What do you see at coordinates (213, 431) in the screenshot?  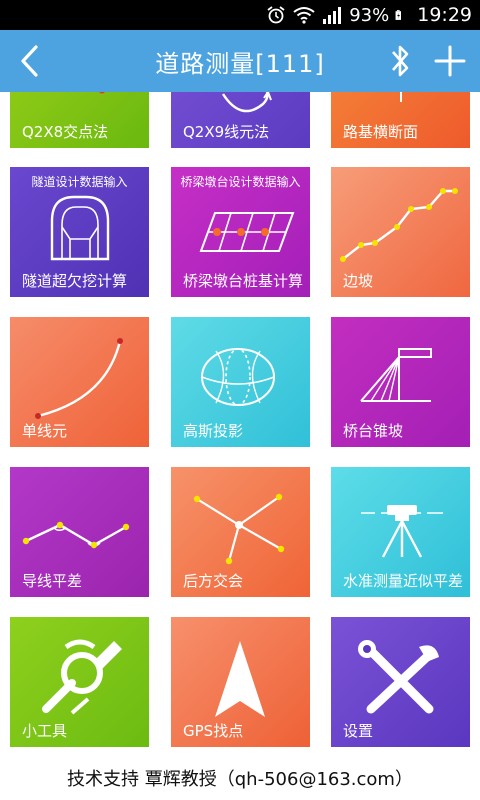 I see `tile-label: 高斯投影` at bounding box center [213, 431].